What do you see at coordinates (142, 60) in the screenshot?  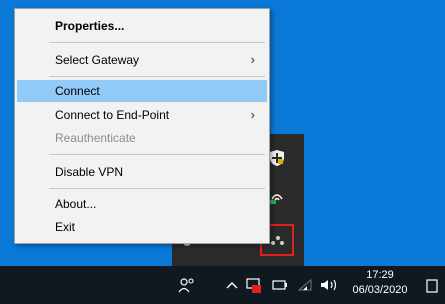 I see `menu-item-select-gateway: Select Gateway ›` at bounding box center [142, 60].